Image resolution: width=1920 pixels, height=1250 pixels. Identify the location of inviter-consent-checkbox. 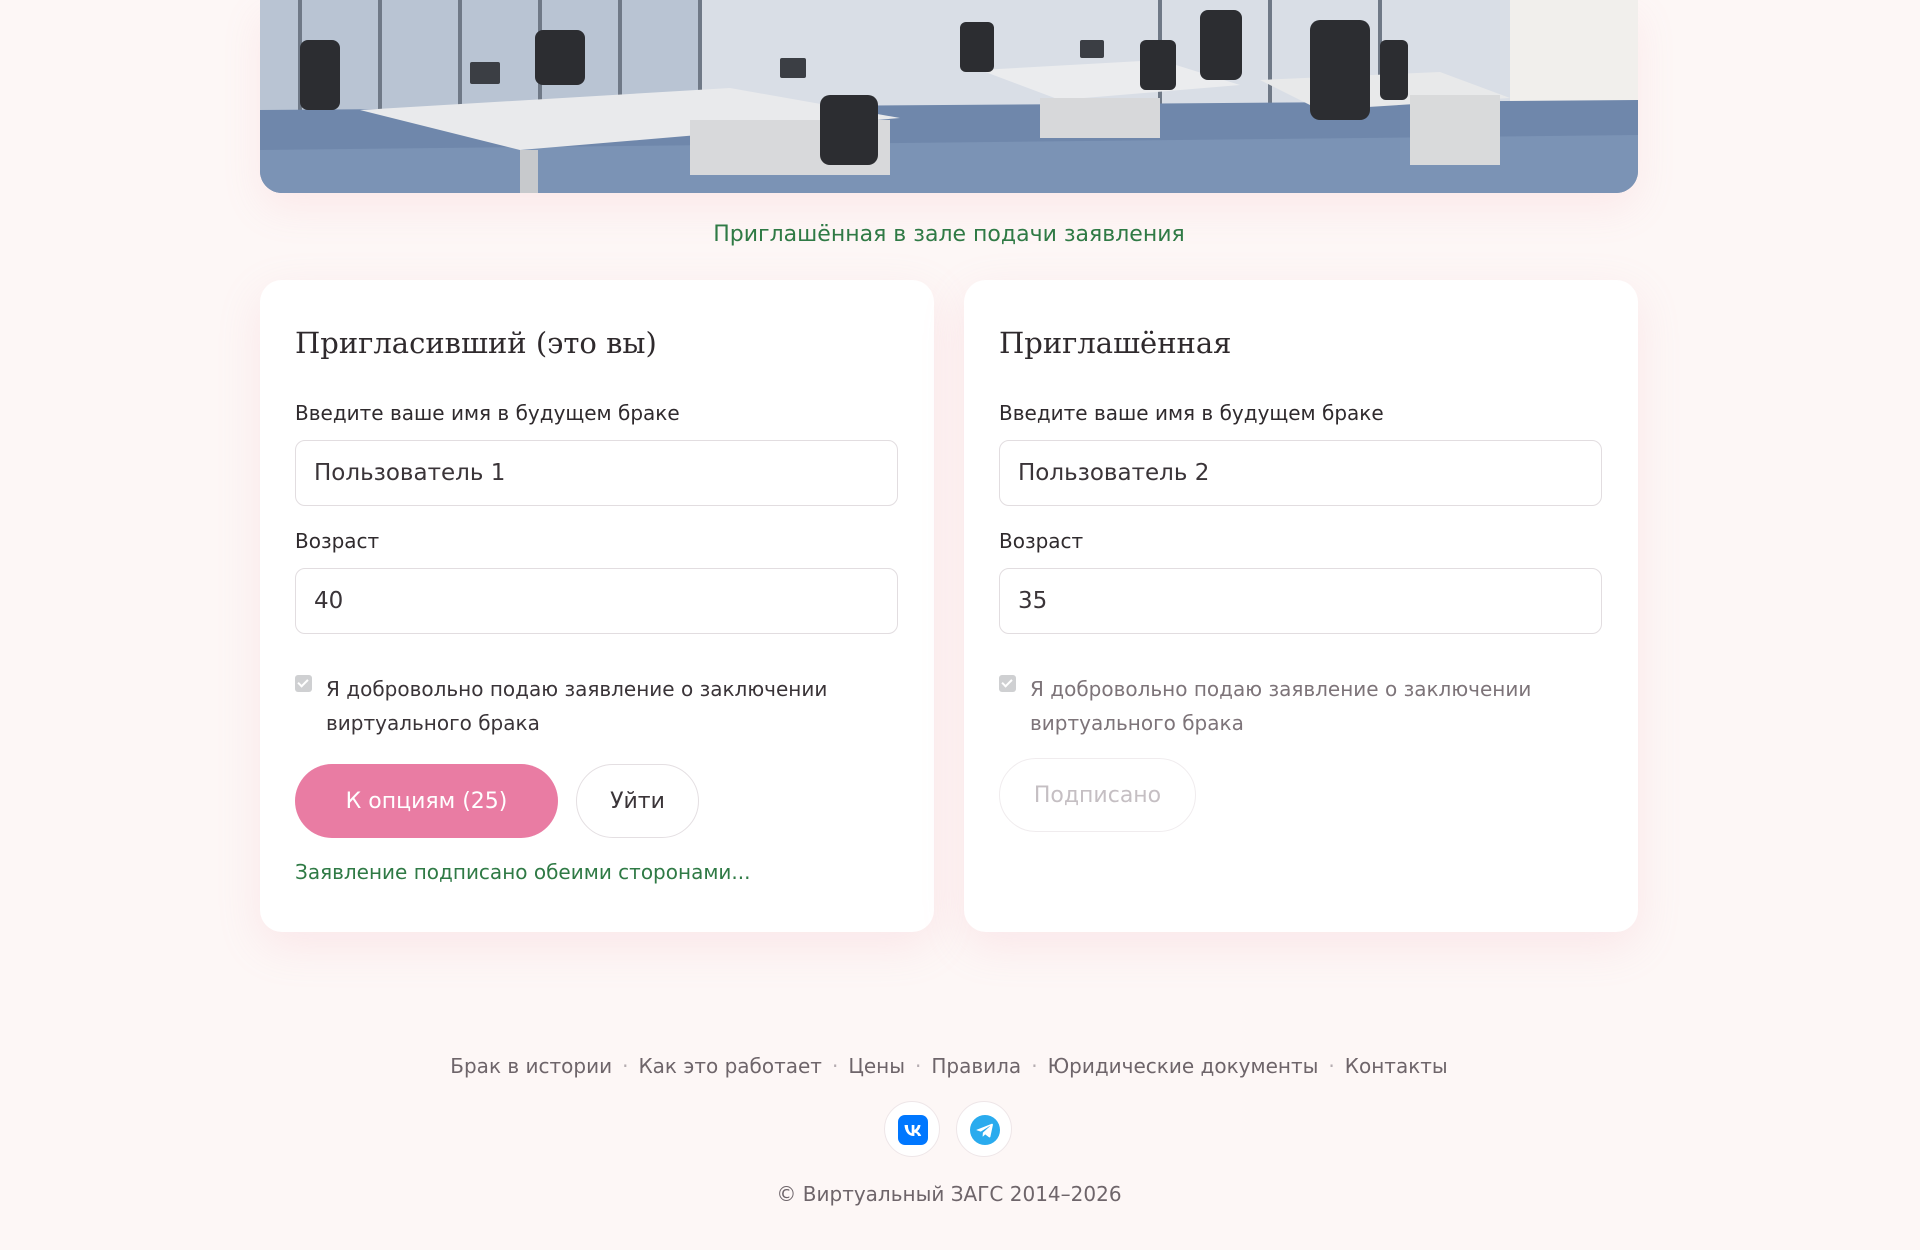
(303, 683).